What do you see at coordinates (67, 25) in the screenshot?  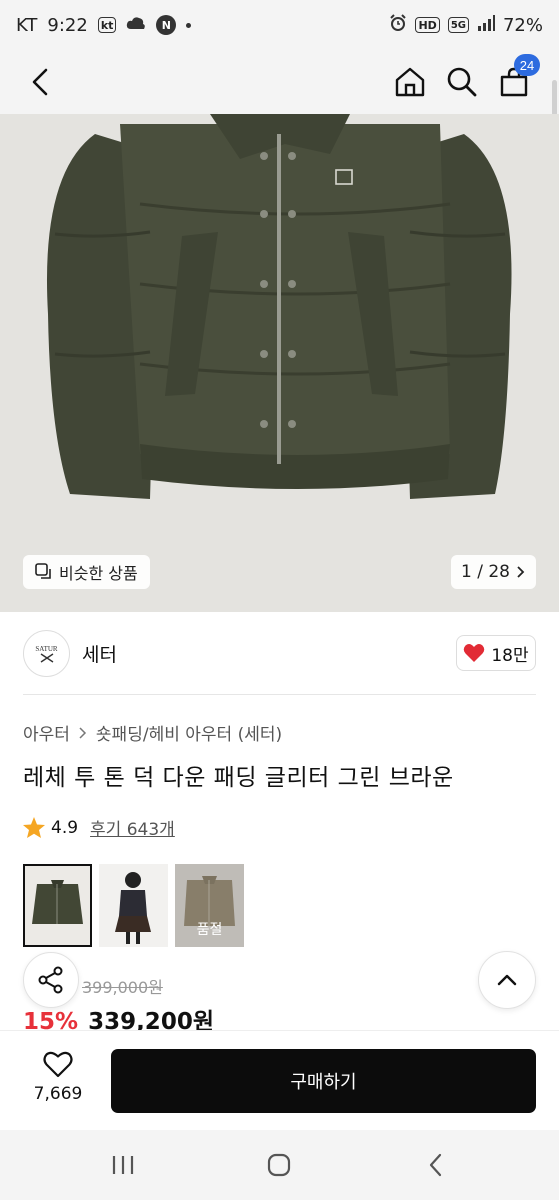 I see `clock: 9:22` at bounding box center [67, 25].